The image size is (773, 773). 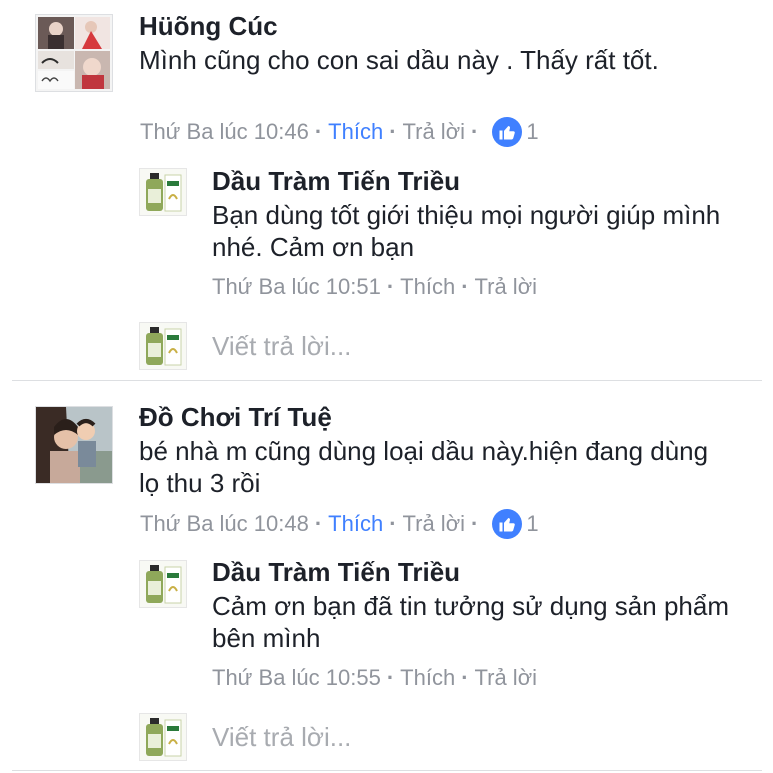 What do you see at coordinates (532, 523) in the screenshot?
I see `like-count: 1` at bounding box center [532, 523].